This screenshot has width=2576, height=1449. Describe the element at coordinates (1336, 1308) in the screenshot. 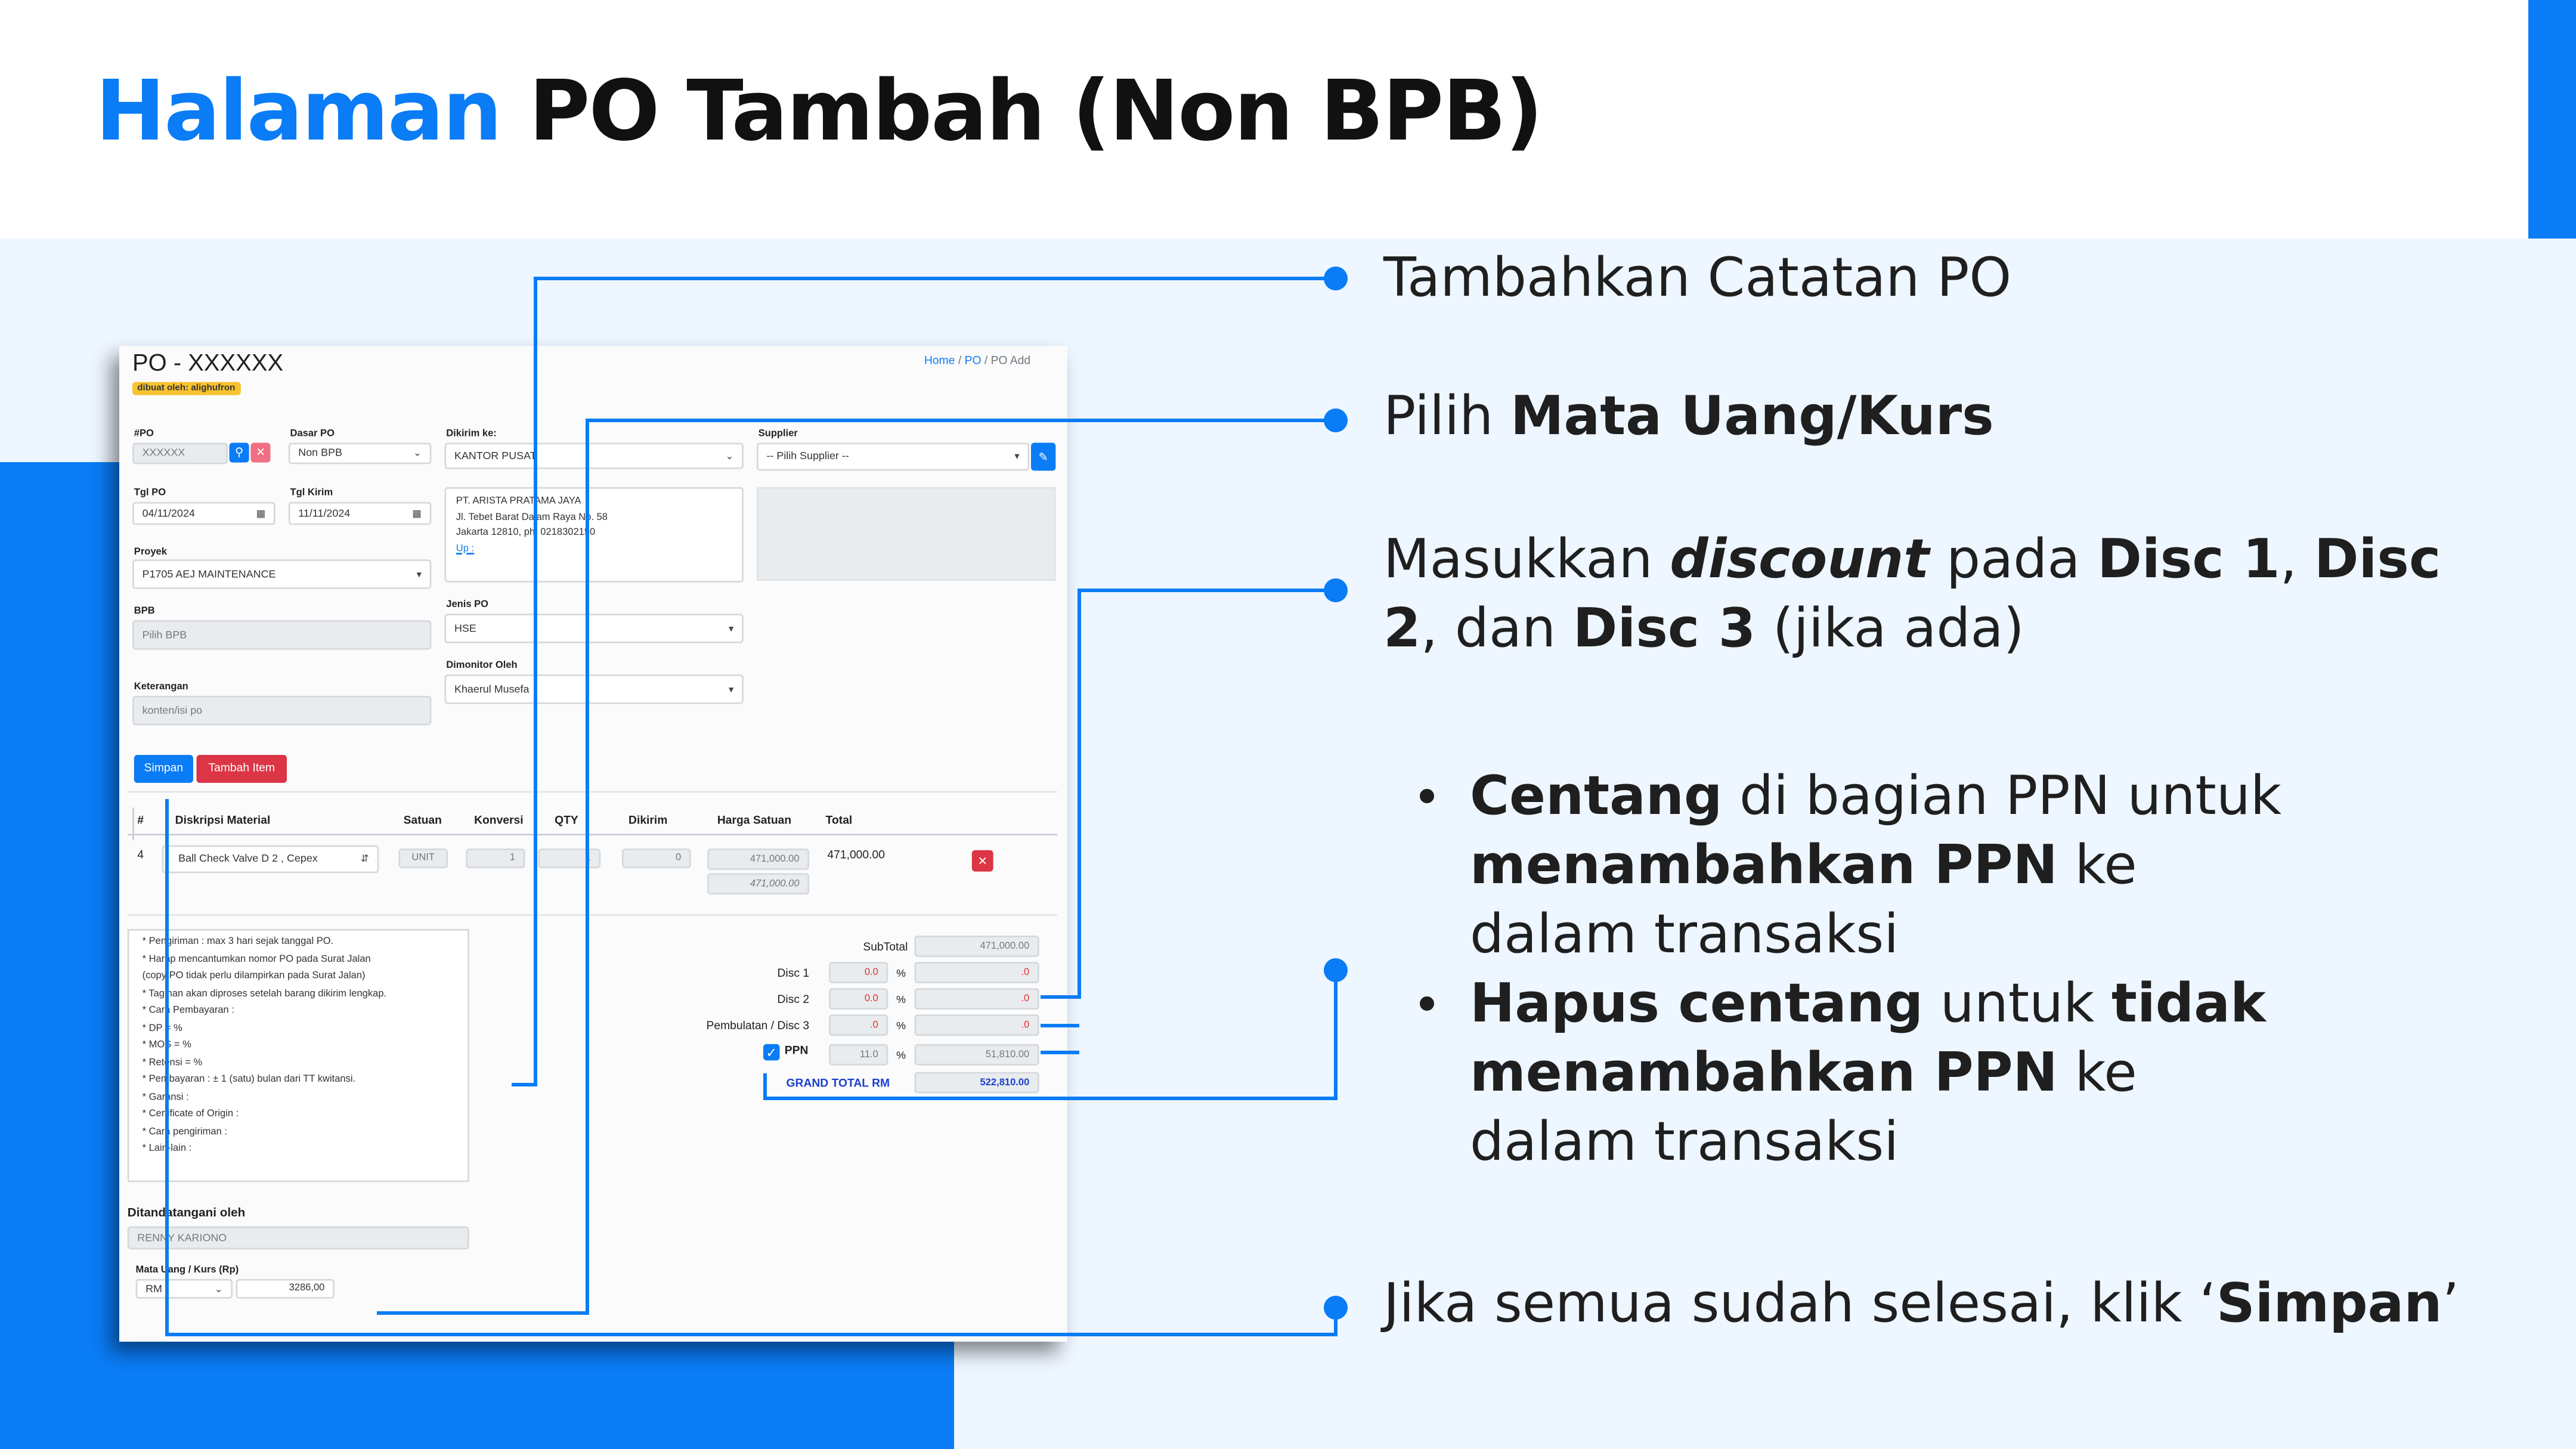

I see `connector-dot-simpan` at that location.